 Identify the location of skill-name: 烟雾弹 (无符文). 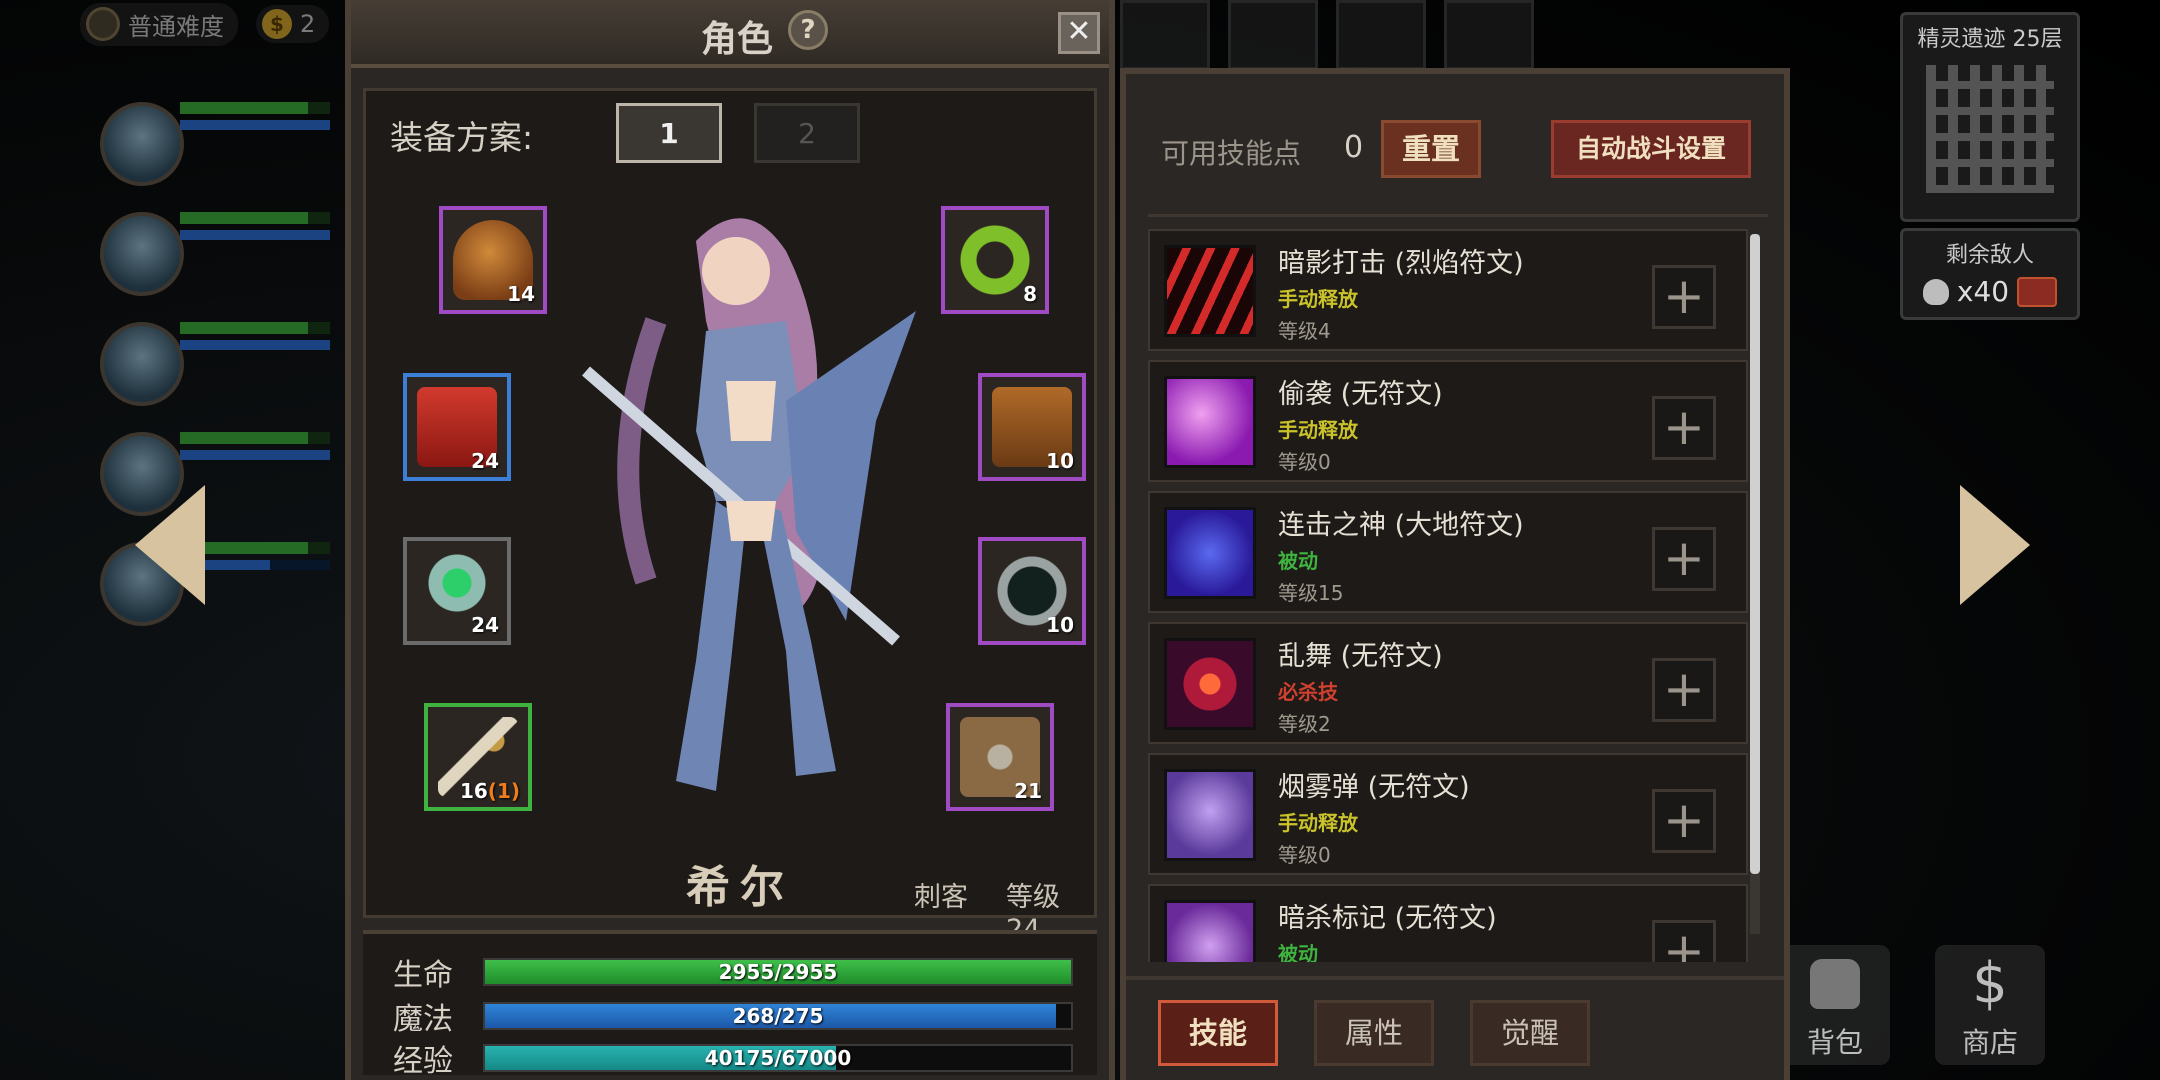
(1374, 787).